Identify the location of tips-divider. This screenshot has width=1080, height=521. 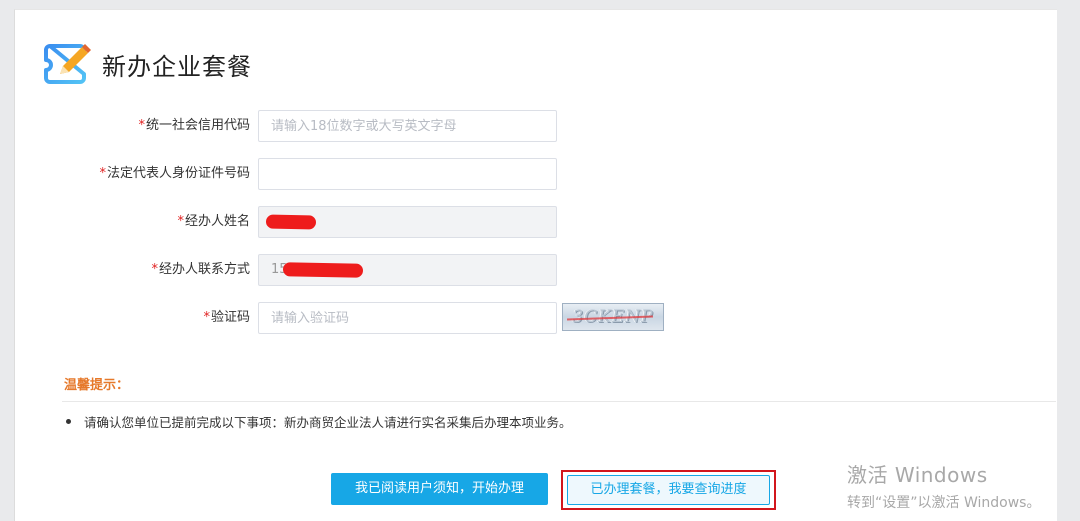
(559, 401).